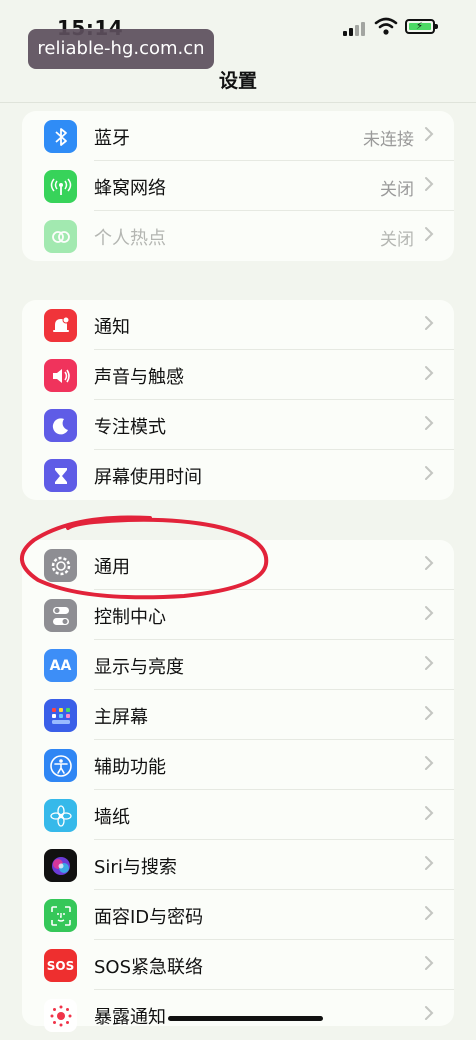 This screenshot has width=476, height=1040. I want to click on row-label: 暴露通知, so click(130, 1017).